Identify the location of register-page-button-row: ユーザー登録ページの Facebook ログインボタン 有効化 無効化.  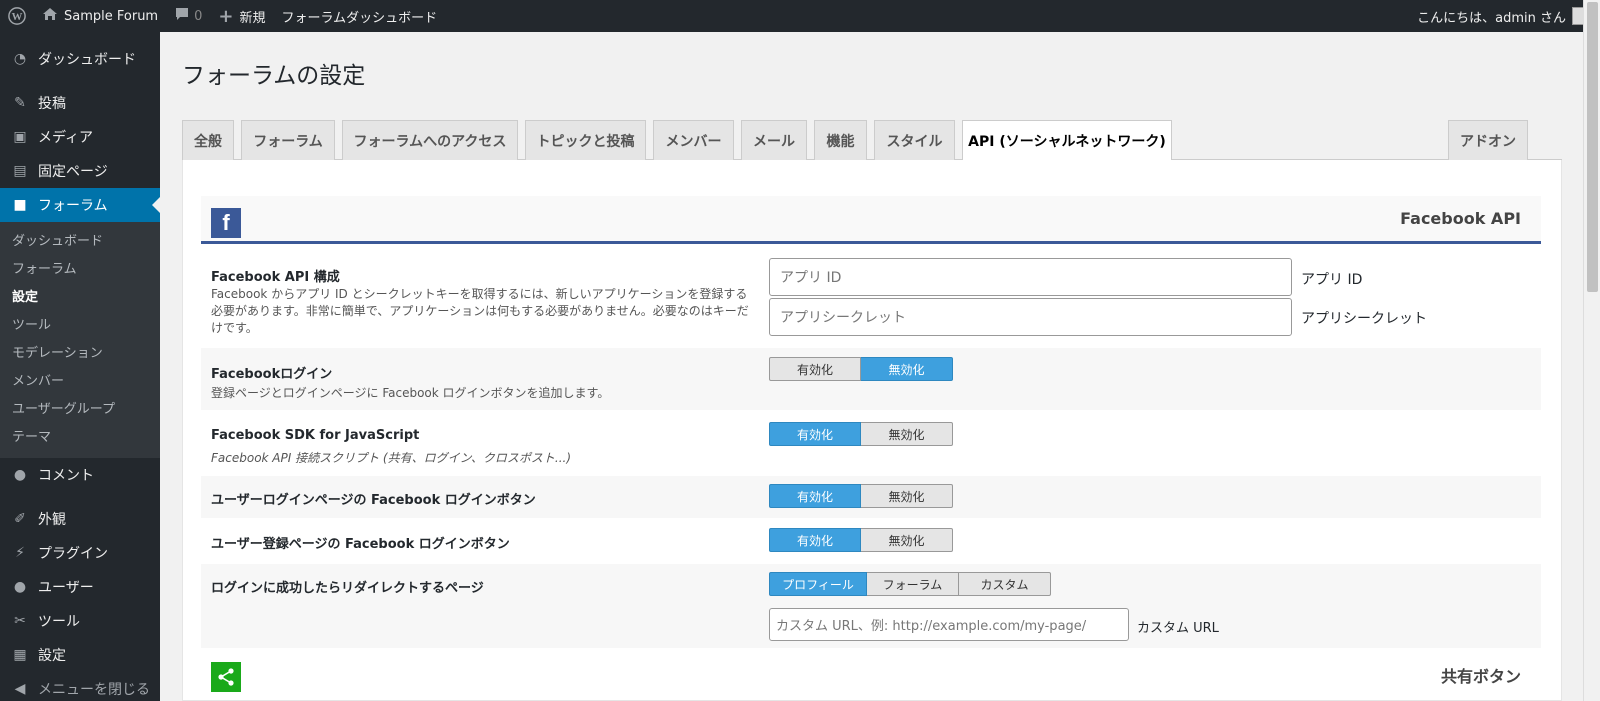
(871, 541).